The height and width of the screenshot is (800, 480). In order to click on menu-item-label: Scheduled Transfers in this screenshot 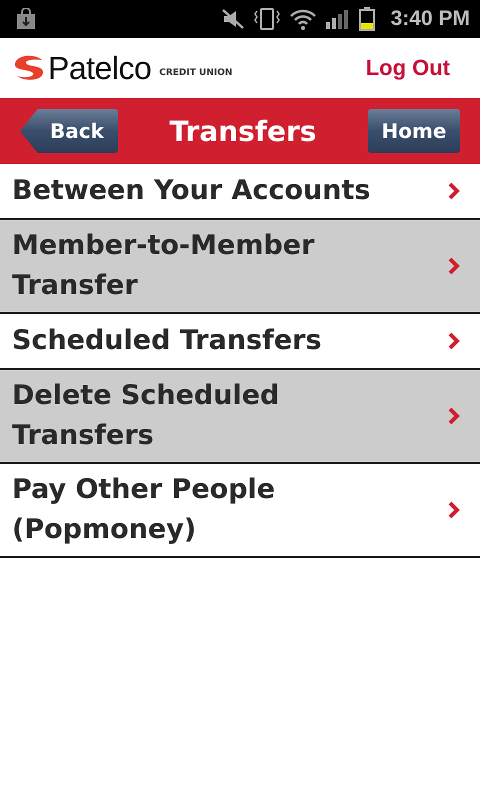, I will do `click(167, 341)`.